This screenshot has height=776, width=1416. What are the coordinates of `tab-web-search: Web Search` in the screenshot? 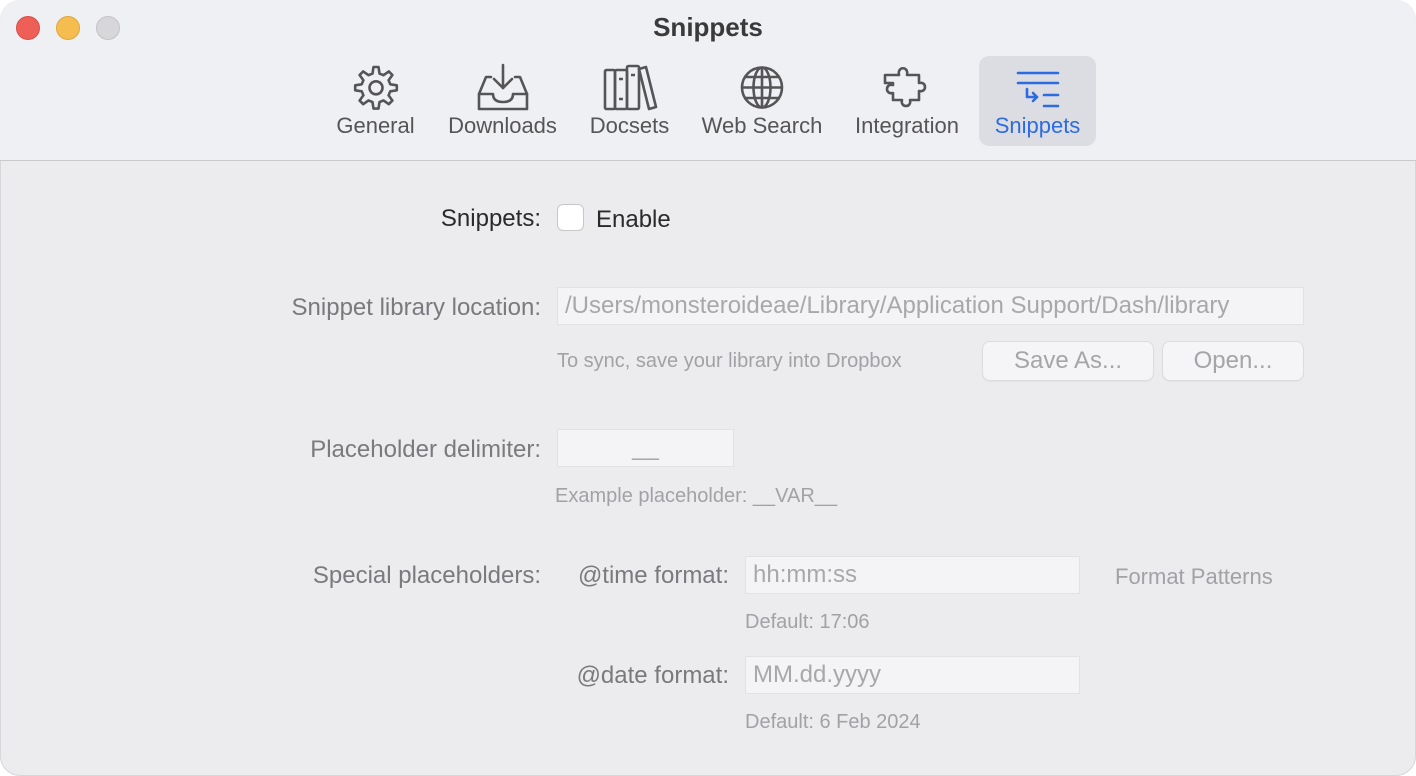 It's located at (762, 101).